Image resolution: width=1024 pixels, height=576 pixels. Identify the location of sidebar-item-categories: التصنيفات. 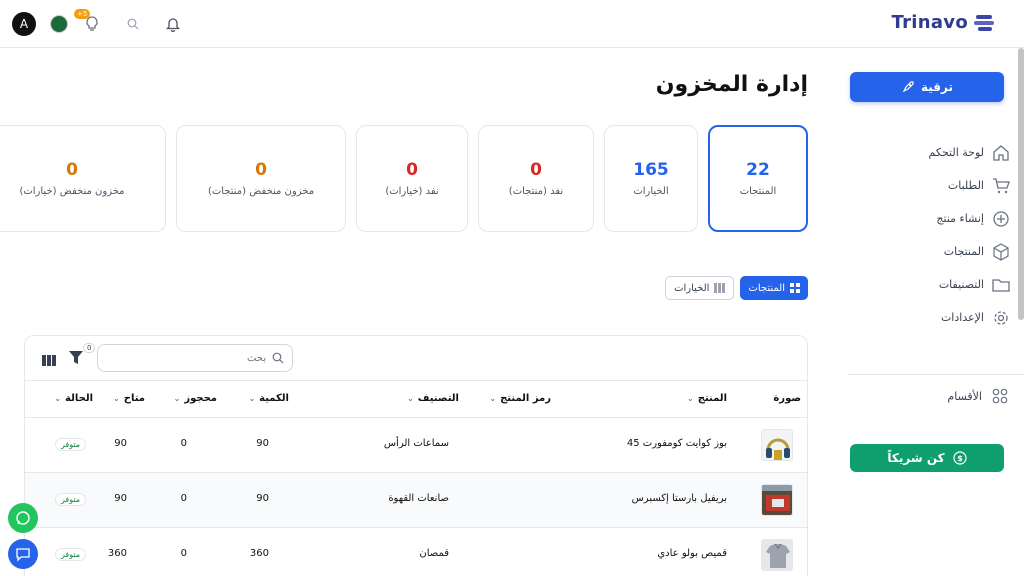
(930, 284).